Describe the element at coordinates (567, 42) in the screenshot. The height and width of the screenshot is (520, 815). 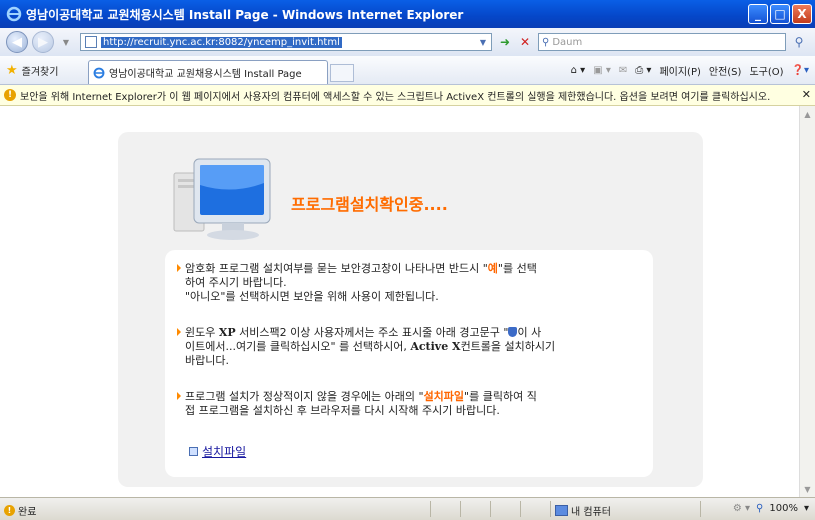
I see `search-placeholder: Daum` at that location.